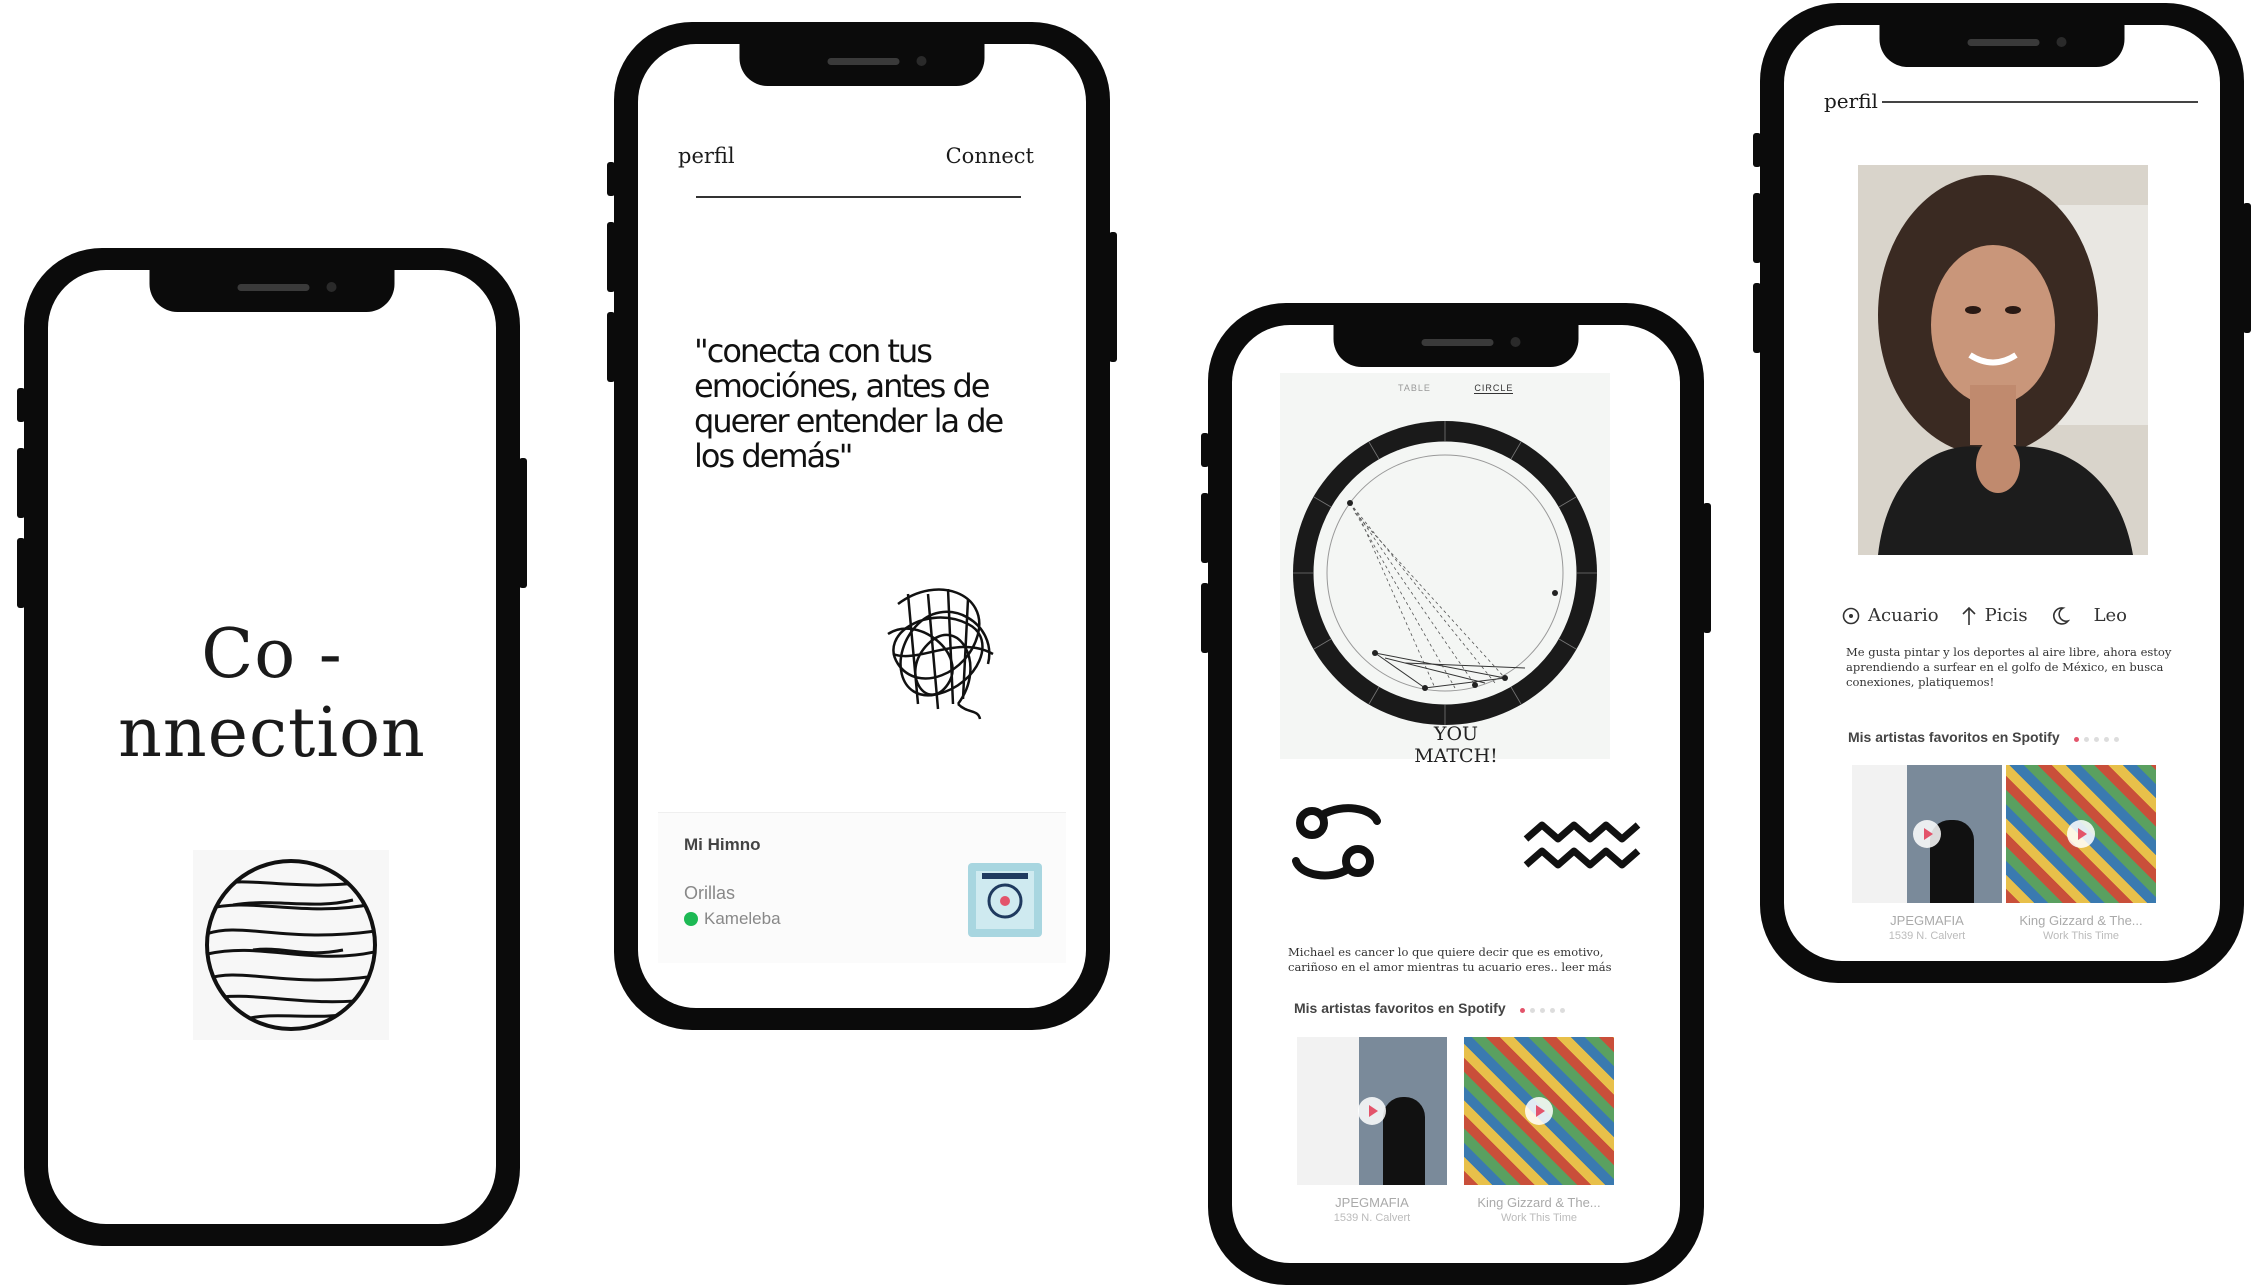 Image resolution: width=2251 pixels, height=1285 pixels. What do you see at coordinates (2088, 615) in the screenshot?
I see `moon-sign: Leo` at bounding box center [2088, 615].